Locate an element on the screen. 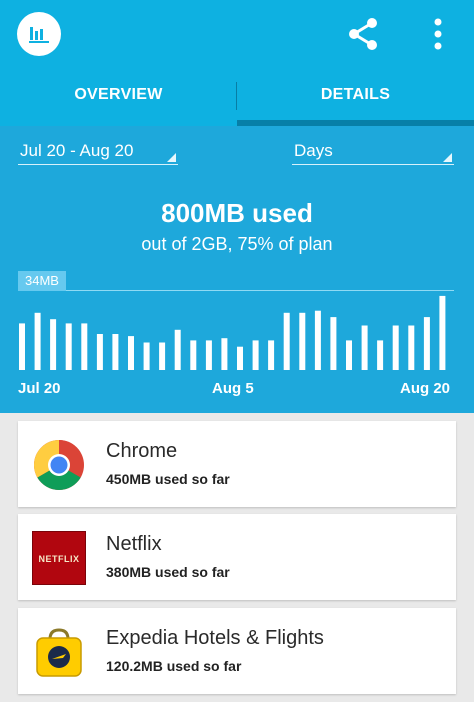  app-usage: 380MB used so far is located at coordinates (168, 572).